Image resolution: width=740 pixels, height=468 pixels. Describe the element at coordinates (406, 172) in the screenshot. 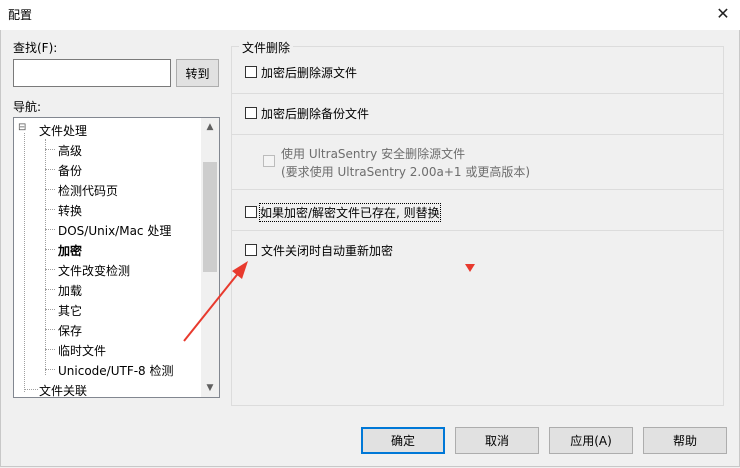

I see `ultrasentry-sub-label: (要求使用 UltraSentry 2.00a+1 或更高版本)` at that location.